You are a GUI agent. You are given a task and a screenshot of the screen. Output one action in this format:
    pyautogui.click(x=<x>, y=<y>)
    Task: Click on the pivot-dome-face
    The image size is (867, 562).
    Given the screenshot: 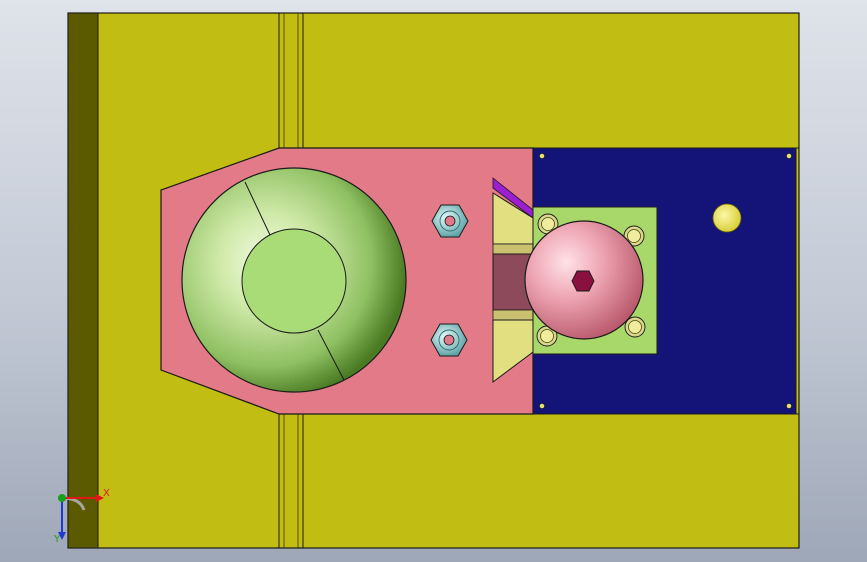 What is the action you would take?
    pyautogui.click(x=294, y=281)
    